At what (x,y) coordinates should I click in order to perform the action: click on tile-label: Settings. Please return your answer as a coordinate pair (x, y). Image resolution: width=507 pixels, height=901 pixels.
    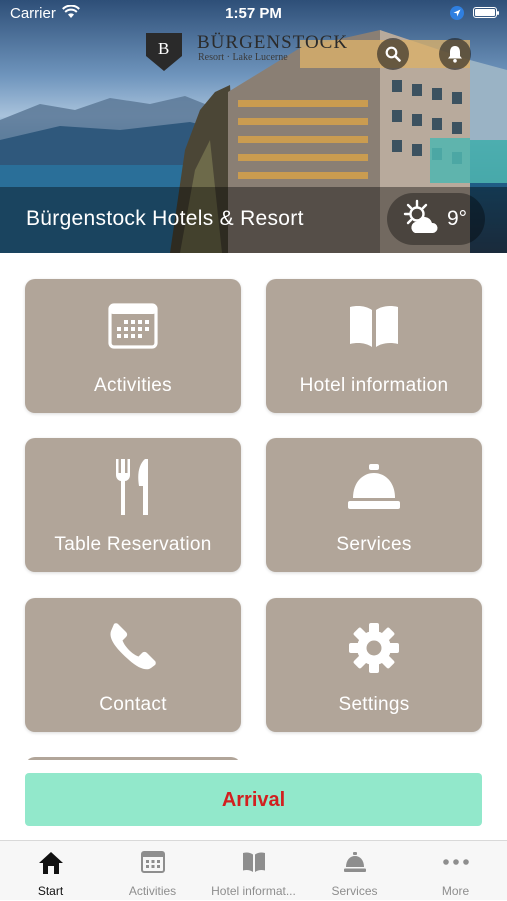
    Looking at the image, I should click on (374, 704).